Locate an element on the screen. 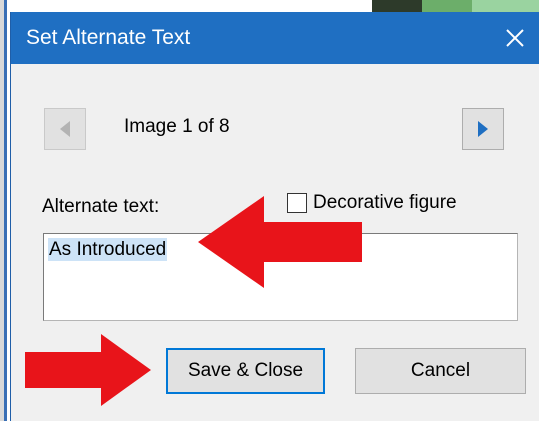 The width and height of the screenshot is (539, 421). save-and-close-button: Save & Close is located at coordinates (245, 371).